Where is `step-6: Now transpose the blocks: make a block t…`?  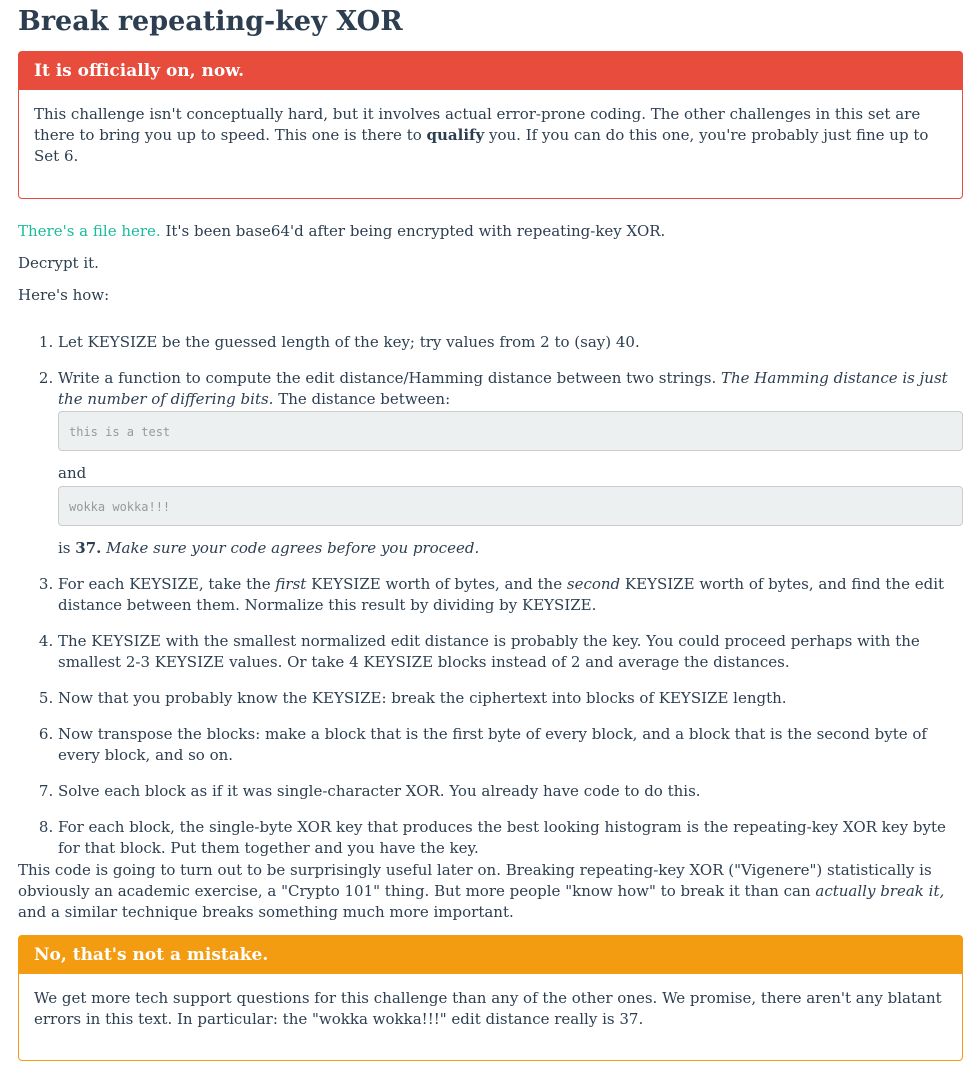
step-6: Now transpose the blocks: make a block t… is located at coordinates (510, 745).